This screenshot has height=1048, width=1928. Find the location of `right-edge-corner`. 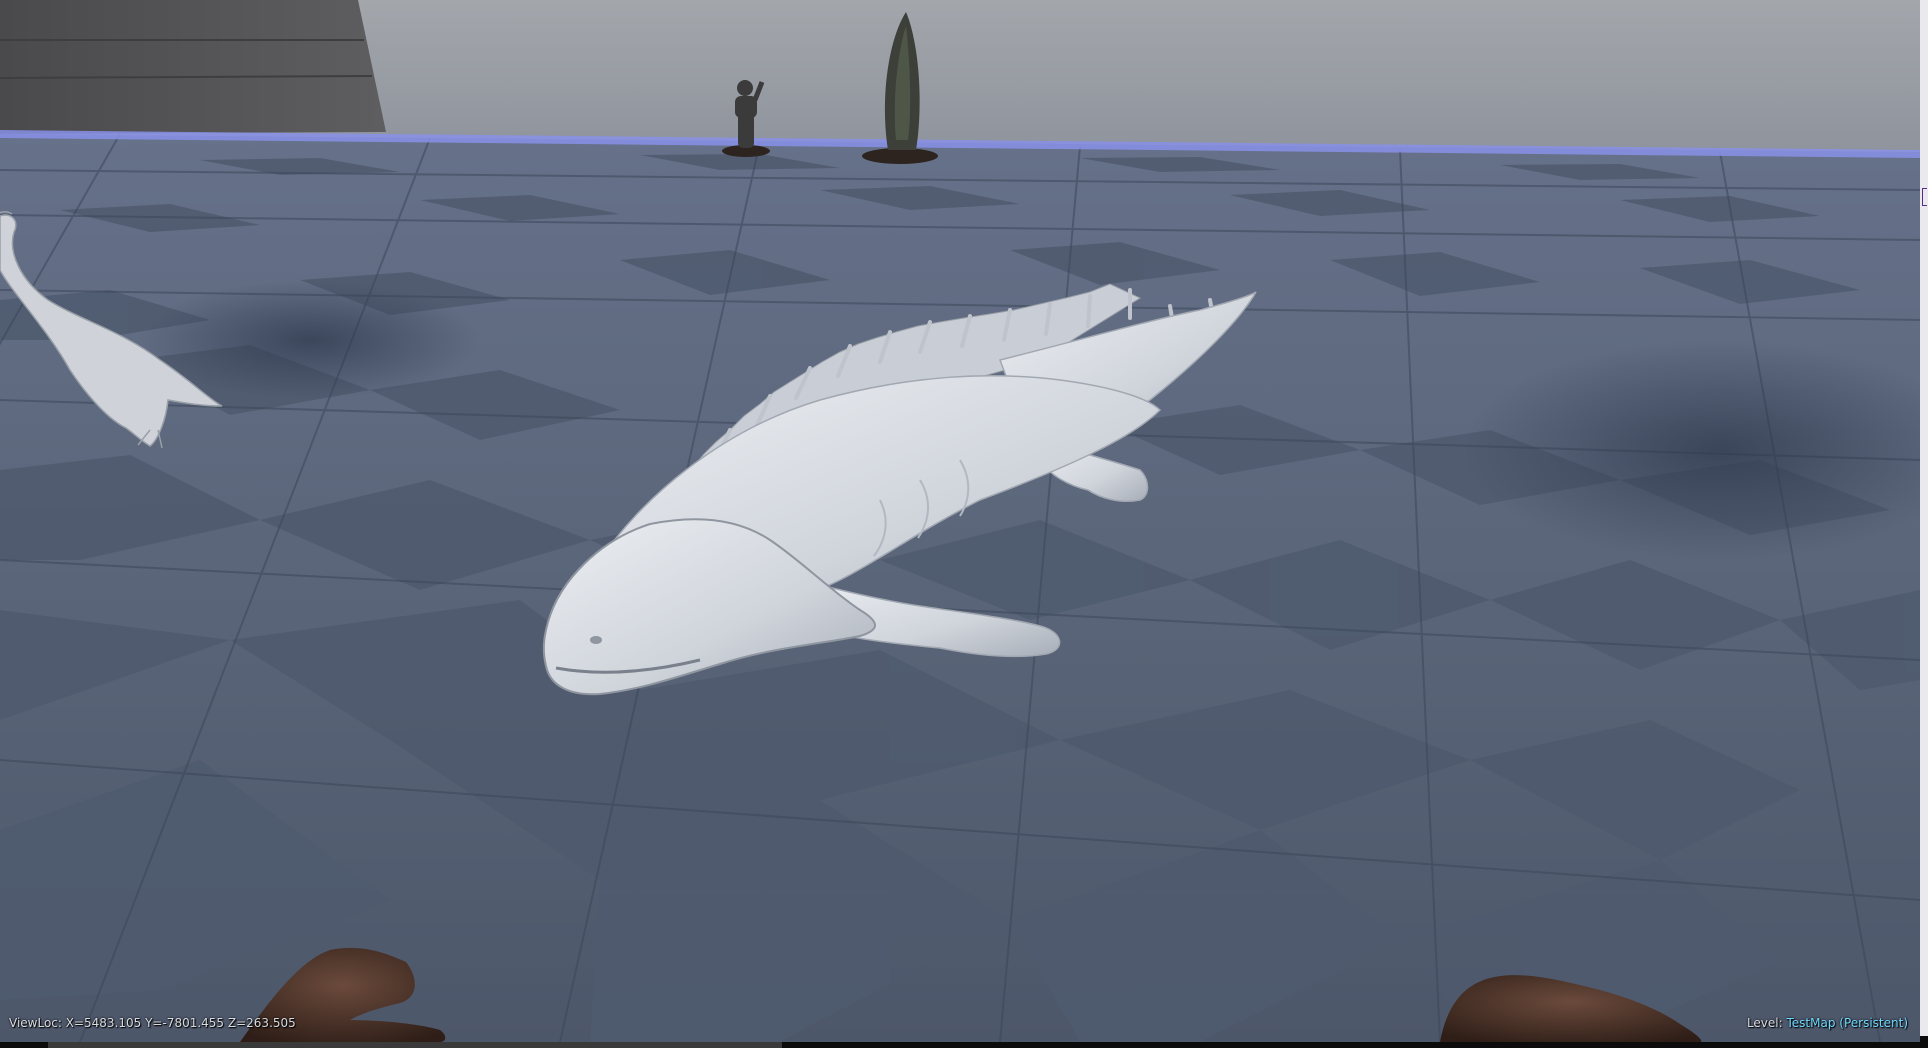

right-edge-corner is located at coordinates (1924, 1042).